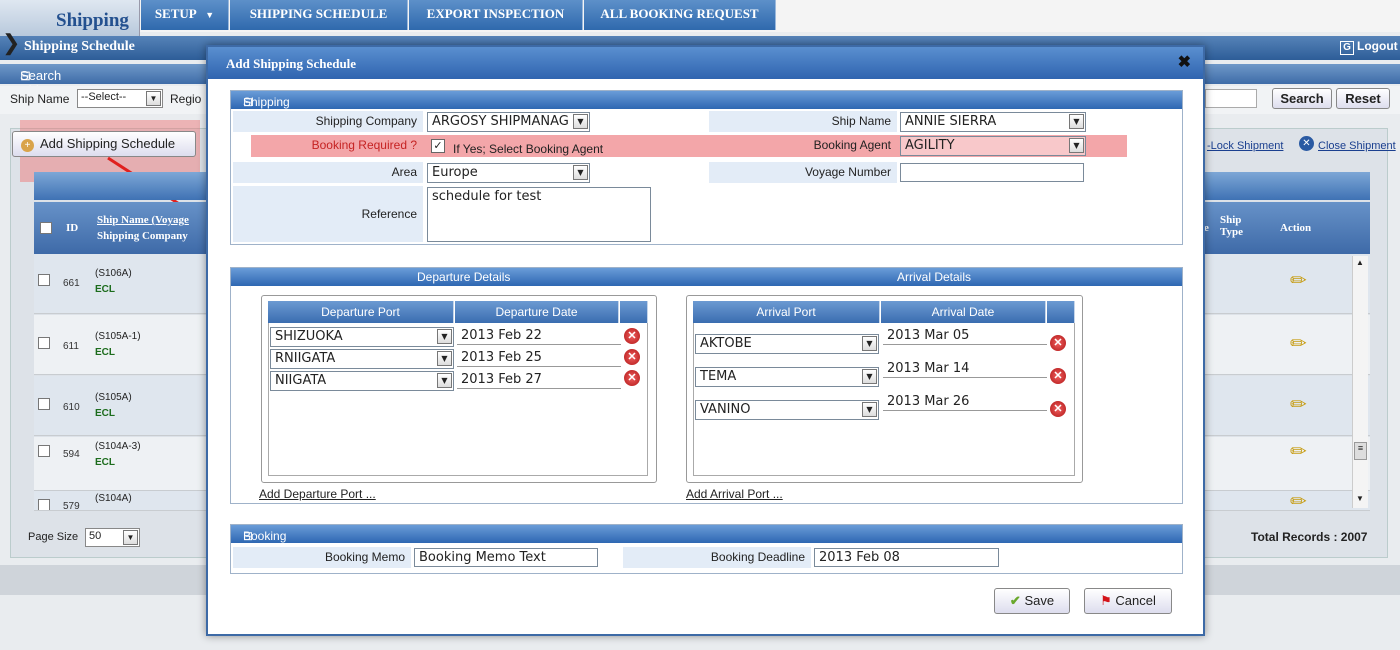 The image size is (1400, 650). I want to click on scroll-up-icon: ▲, so click(1360, 262).